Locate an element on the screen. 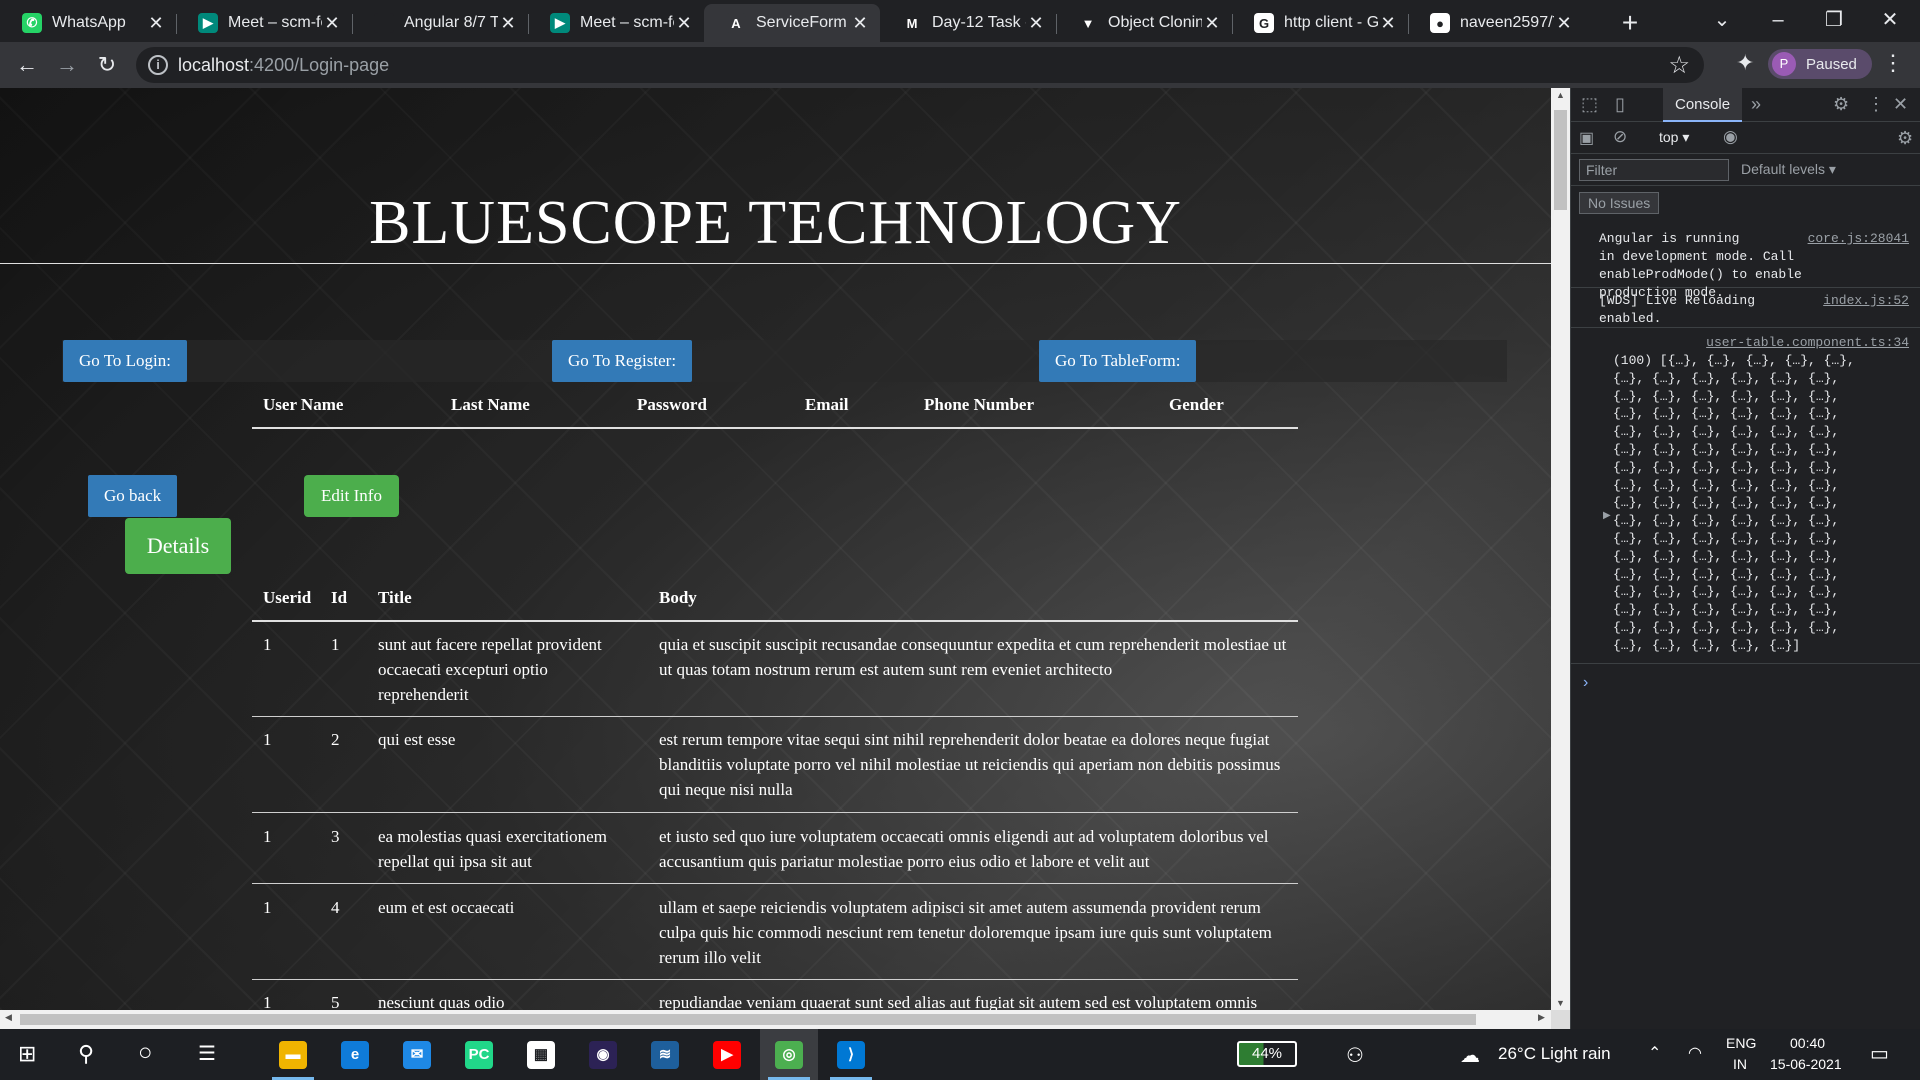  browser-menu-icon: ⋮ is located at coordinates (1893, 63).